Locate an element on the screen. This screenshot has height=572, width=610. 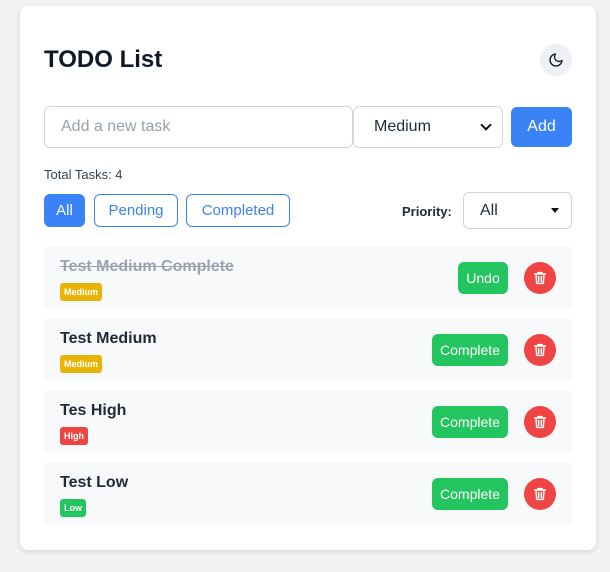
page-title: TODO List is located at coordinates (103, 59).